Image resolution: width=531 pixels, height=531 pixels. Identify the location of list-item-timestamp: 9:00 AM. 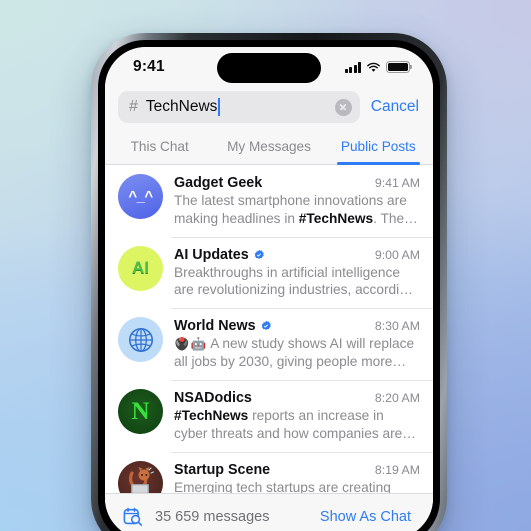
(397, 254).